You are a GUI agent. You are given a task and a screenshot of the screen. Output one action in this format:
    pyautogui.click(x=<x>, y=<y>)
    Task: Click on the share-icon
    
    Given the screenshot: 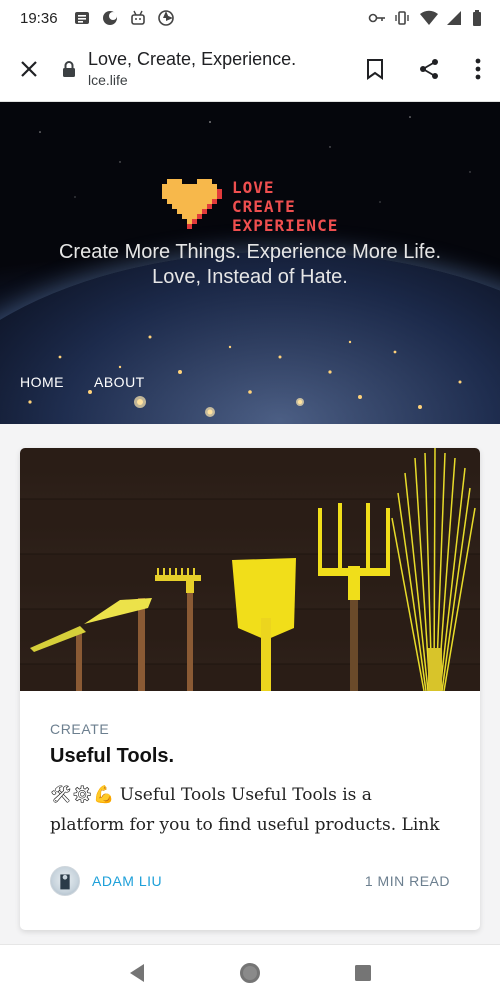 What is the action you would take?
    pyautogui.click(x=429, y=68)
    